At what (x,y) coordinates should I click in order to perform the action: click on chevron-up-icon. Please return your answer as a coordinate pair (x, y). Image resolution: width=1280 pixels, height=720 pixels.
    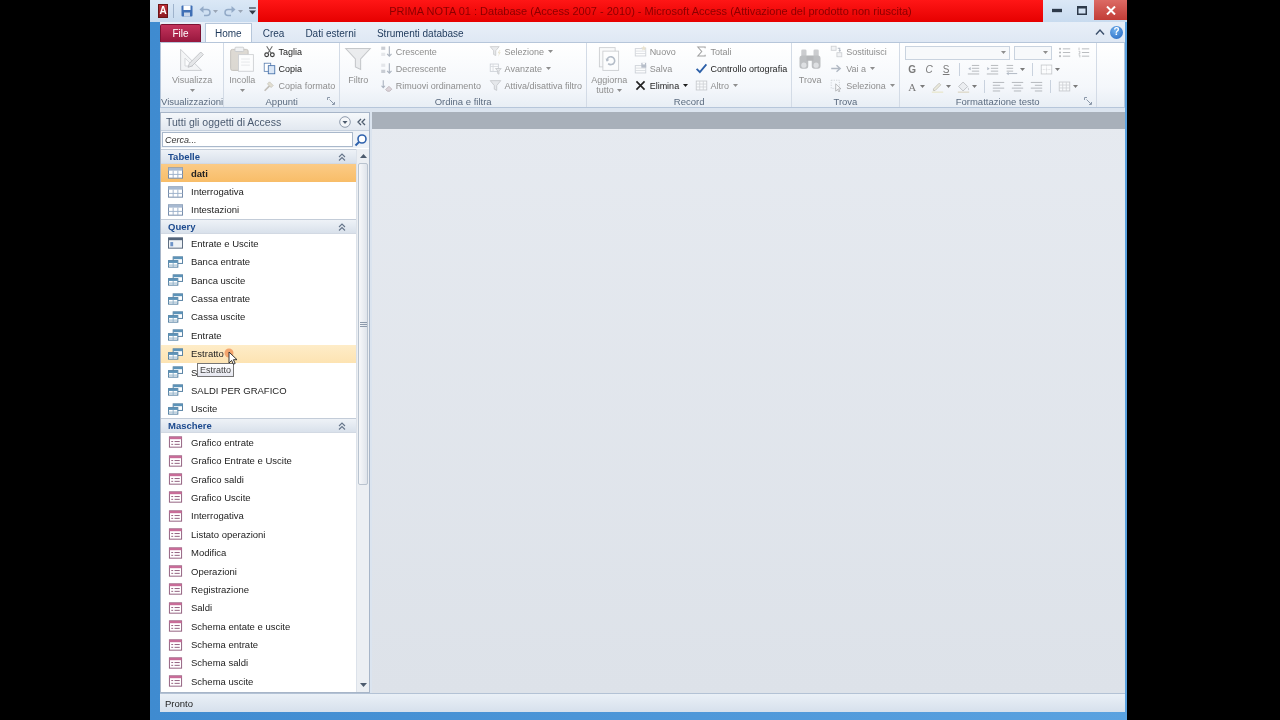
    Looking at the image, I should click on (1100, 32).